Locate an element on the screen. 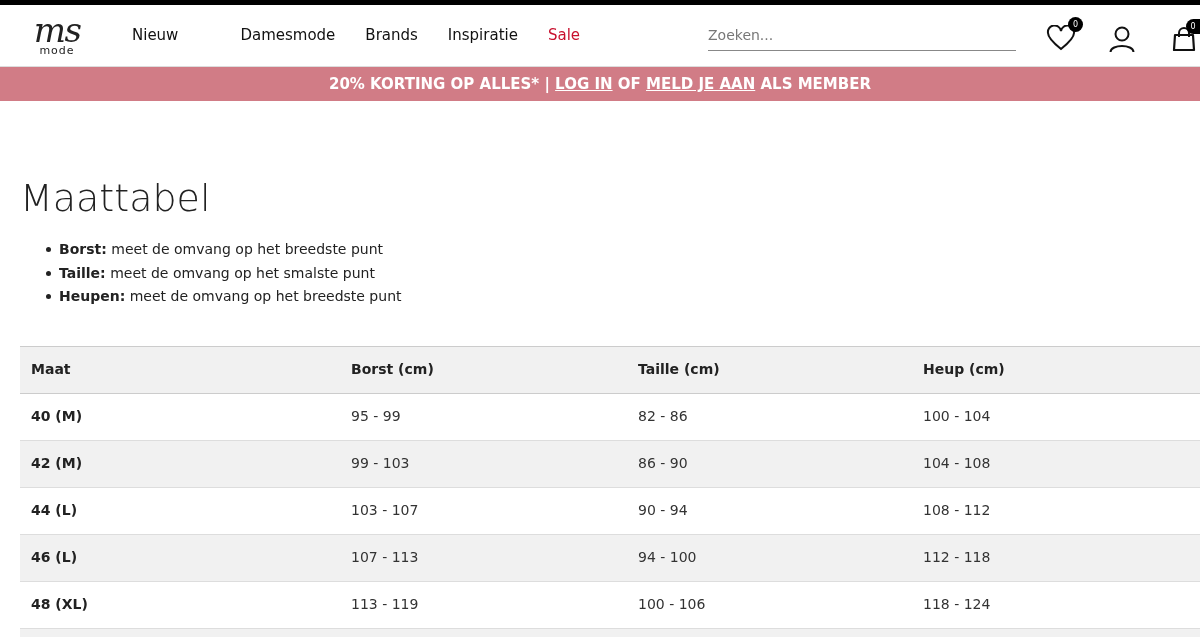 This screenshot has width=1200, height=637. column-header: Taille (cm) is located at coordinates (679, 369).